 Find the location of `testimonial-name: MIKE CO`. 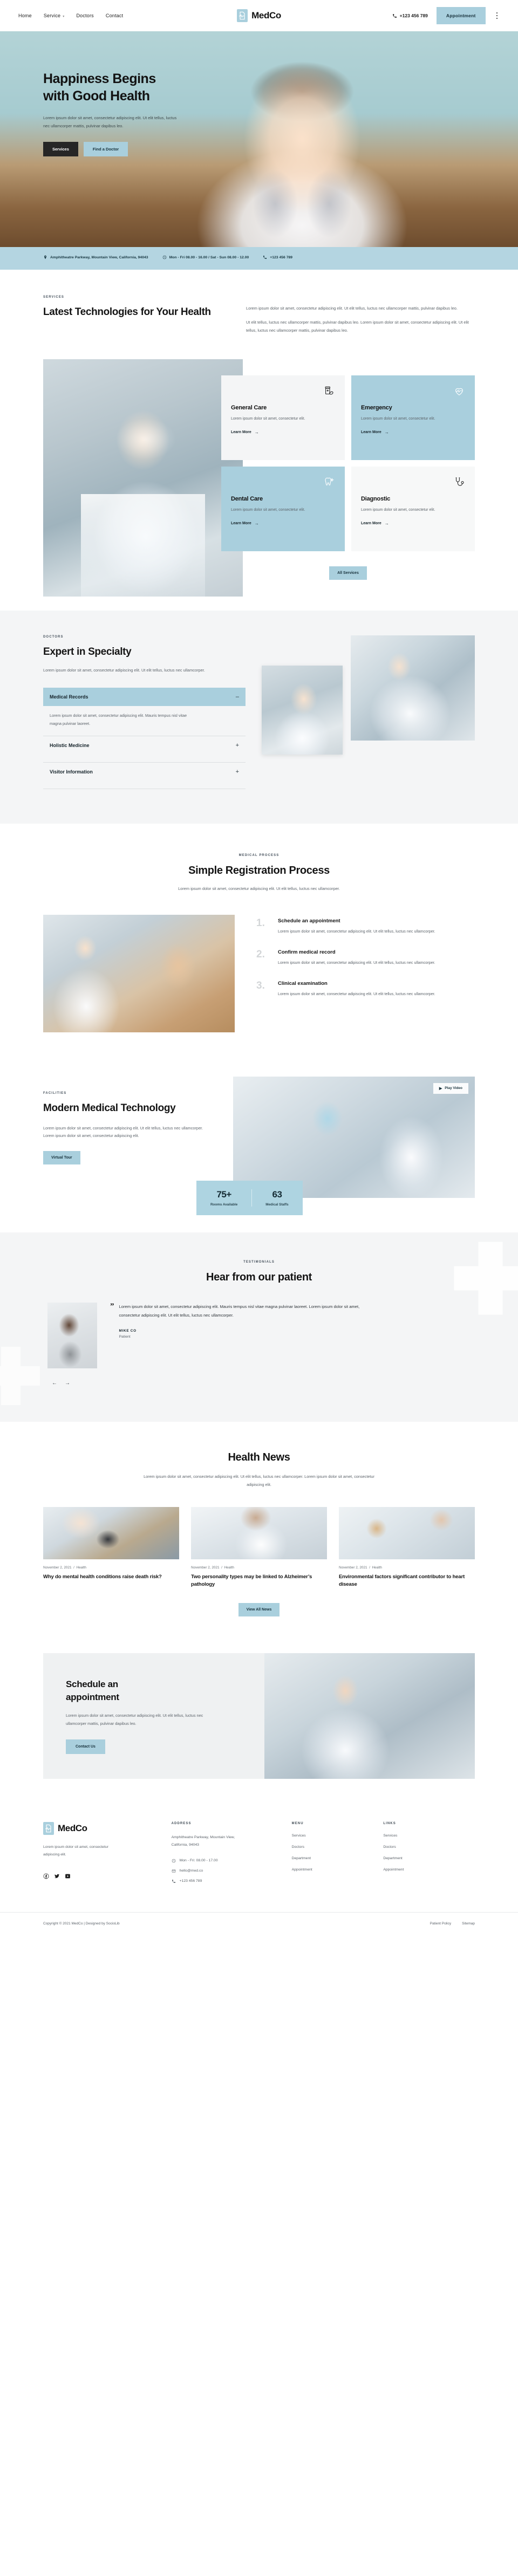

testimonial-name: MIKE CO is located at coordinates (128, 1331).